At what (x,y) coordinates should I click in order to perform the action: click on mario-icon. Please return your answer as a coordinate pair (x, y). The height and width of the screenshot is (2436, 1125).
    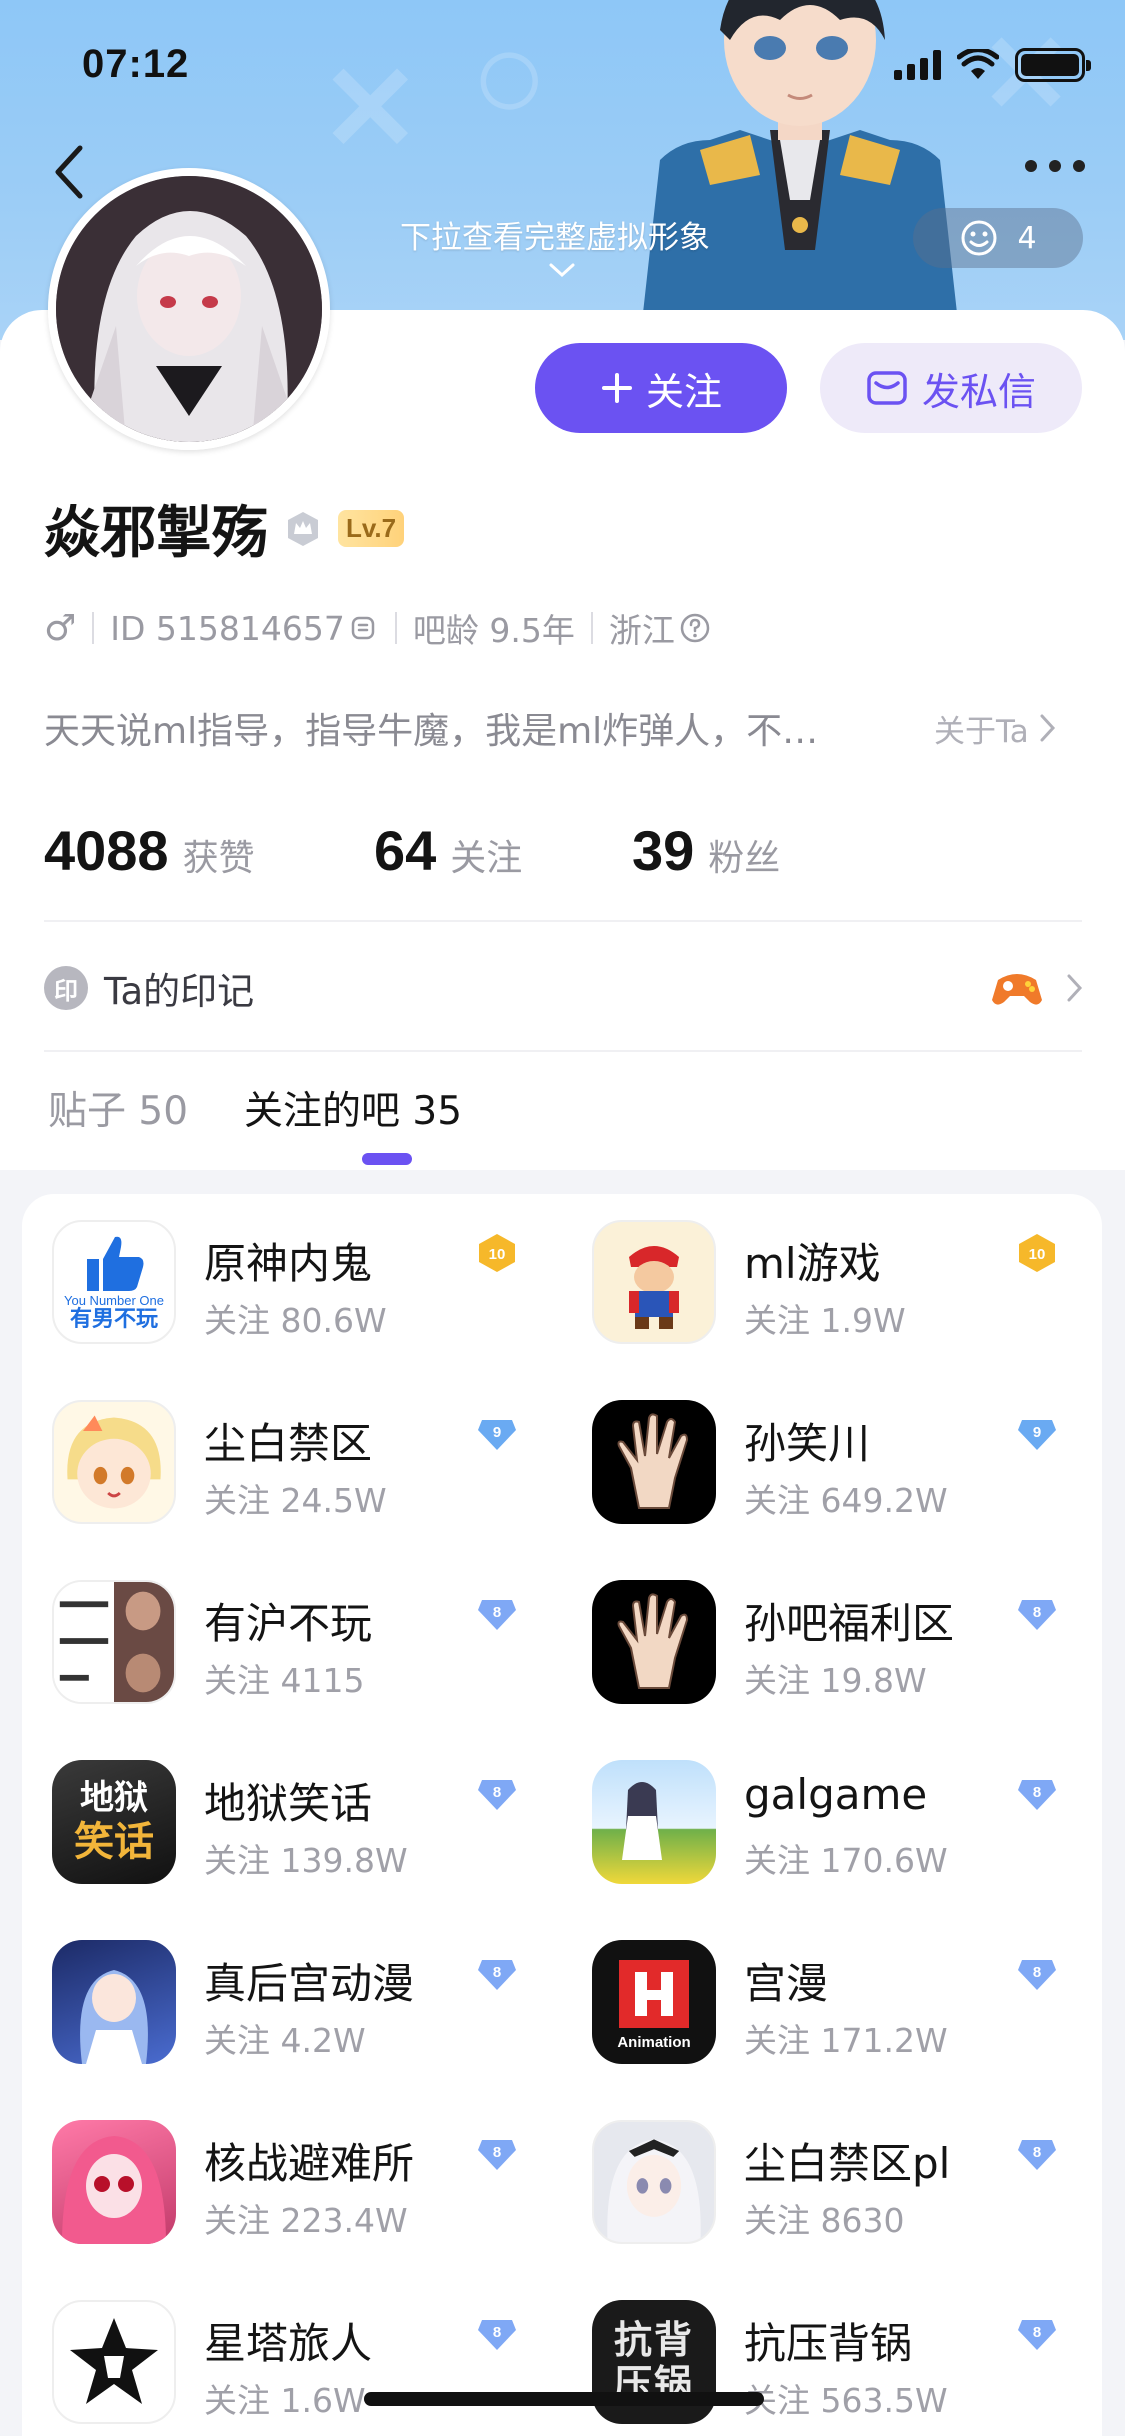
    Looking at the image, I should click on (654, 1282).